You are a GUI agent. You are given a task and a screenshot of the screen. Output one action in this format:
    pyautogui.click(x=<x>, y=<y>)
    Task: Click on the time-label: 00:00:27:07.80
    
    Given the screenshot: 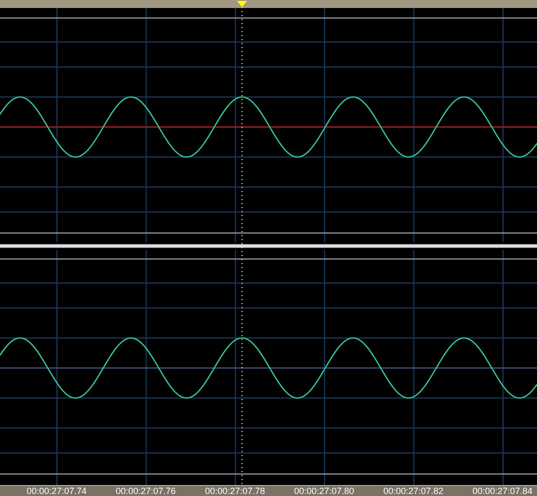 What is the action you would take?
    pyautogui.click(x=324, y=491)
    